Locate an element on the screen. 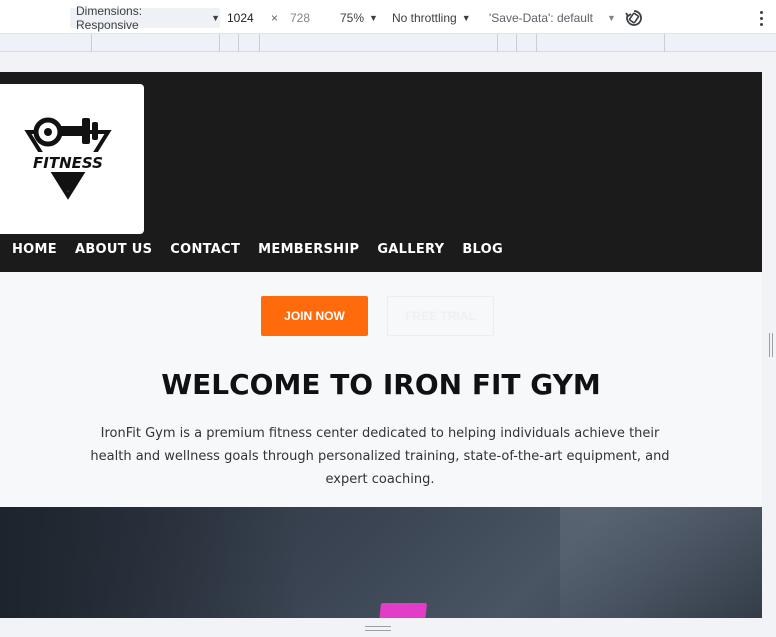 The image size is (776, 637). nav-gallery: GALLERY is located at coordinates (410, 249).